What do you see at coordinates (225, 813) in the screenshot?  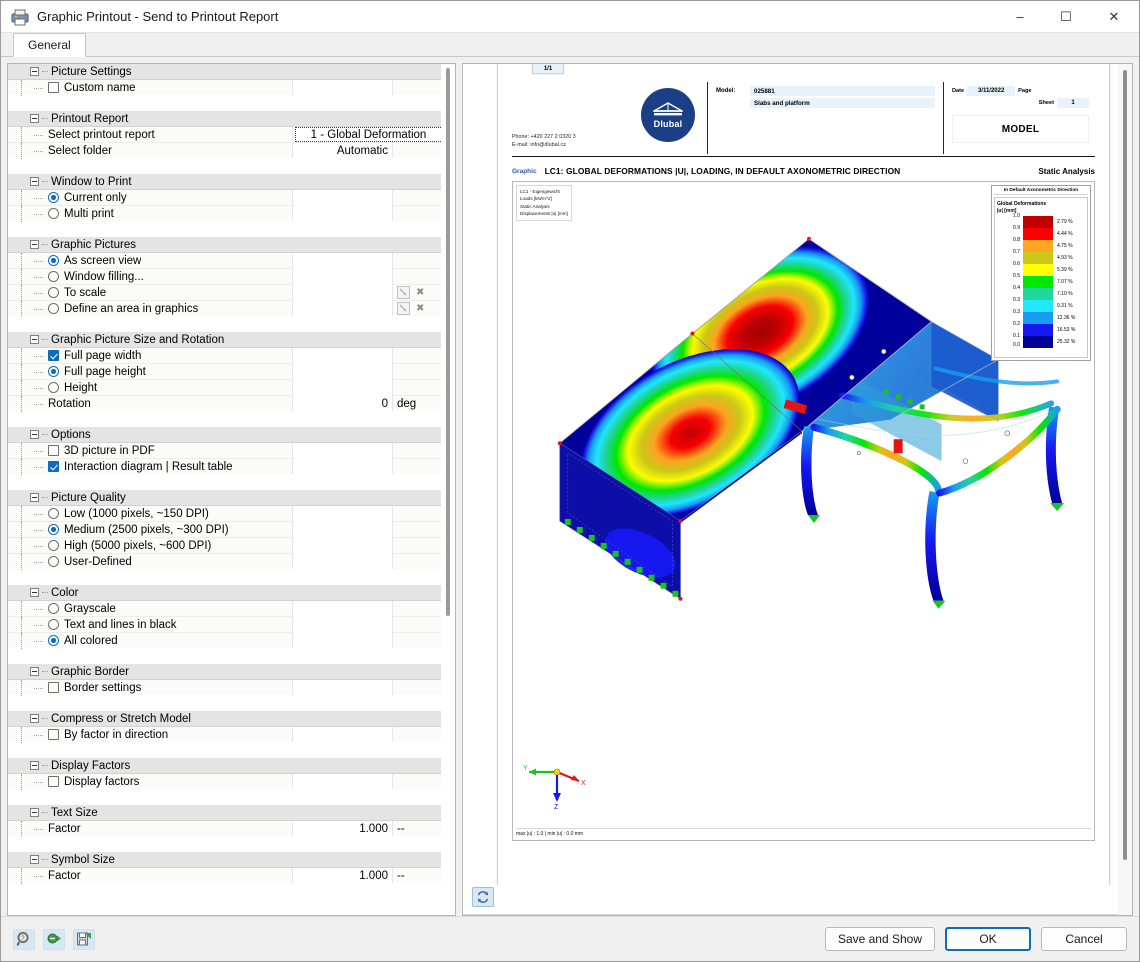 I see `group-header-text-size: Text Size` at bounding box center [225, 813].